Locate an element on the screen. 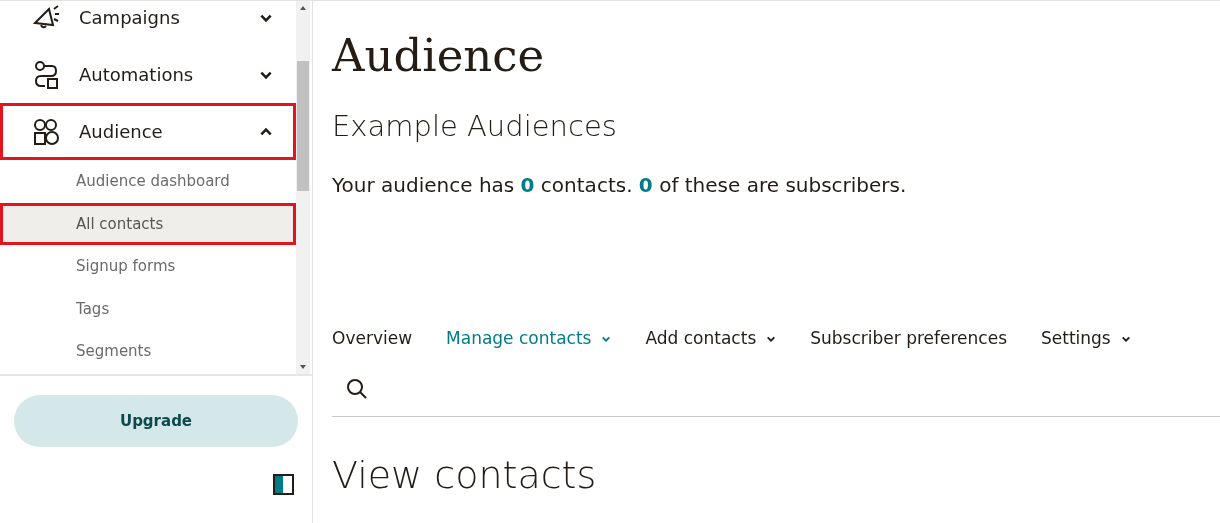 The width and height of the screenshot is (1220, 523). nav-tab: Settings is located at coordinates (1086, 338).